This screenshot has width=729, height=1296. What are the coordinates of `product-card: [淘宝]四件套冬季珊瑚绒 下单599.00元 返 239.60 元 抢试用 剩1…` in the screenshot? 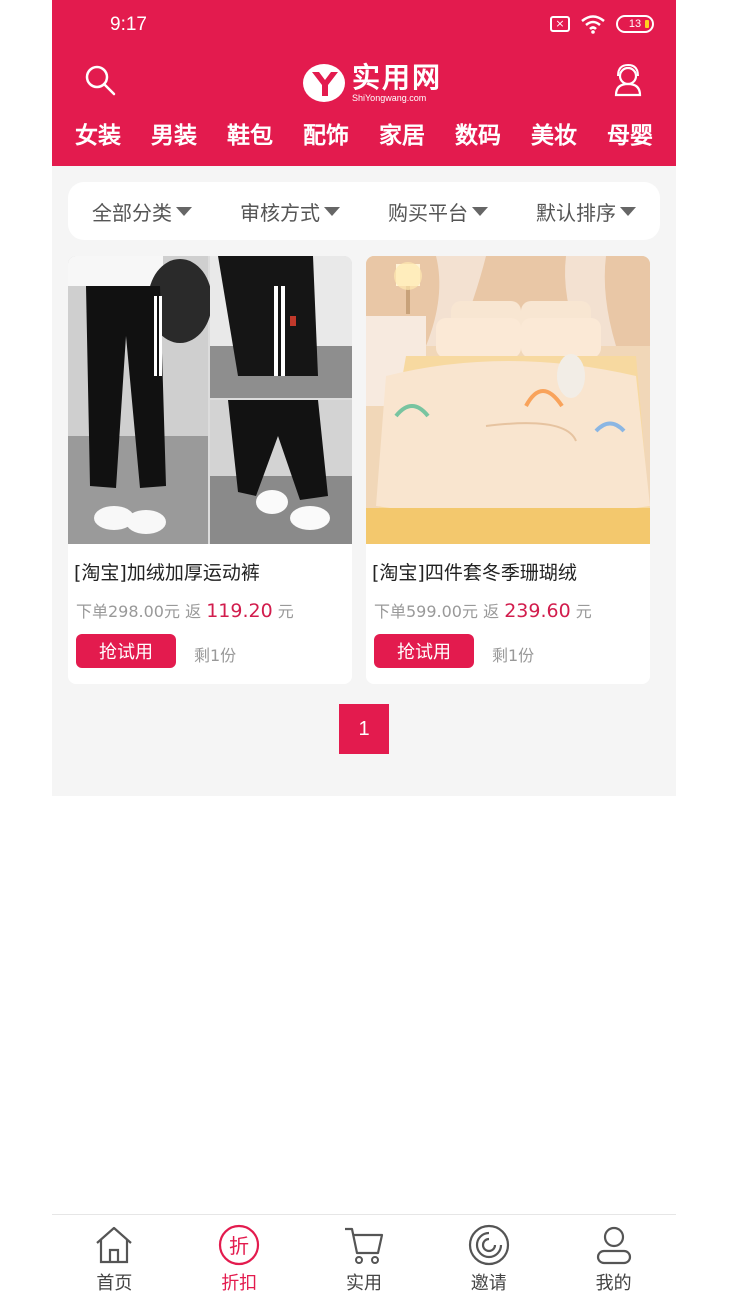 It's located at (508, 470).